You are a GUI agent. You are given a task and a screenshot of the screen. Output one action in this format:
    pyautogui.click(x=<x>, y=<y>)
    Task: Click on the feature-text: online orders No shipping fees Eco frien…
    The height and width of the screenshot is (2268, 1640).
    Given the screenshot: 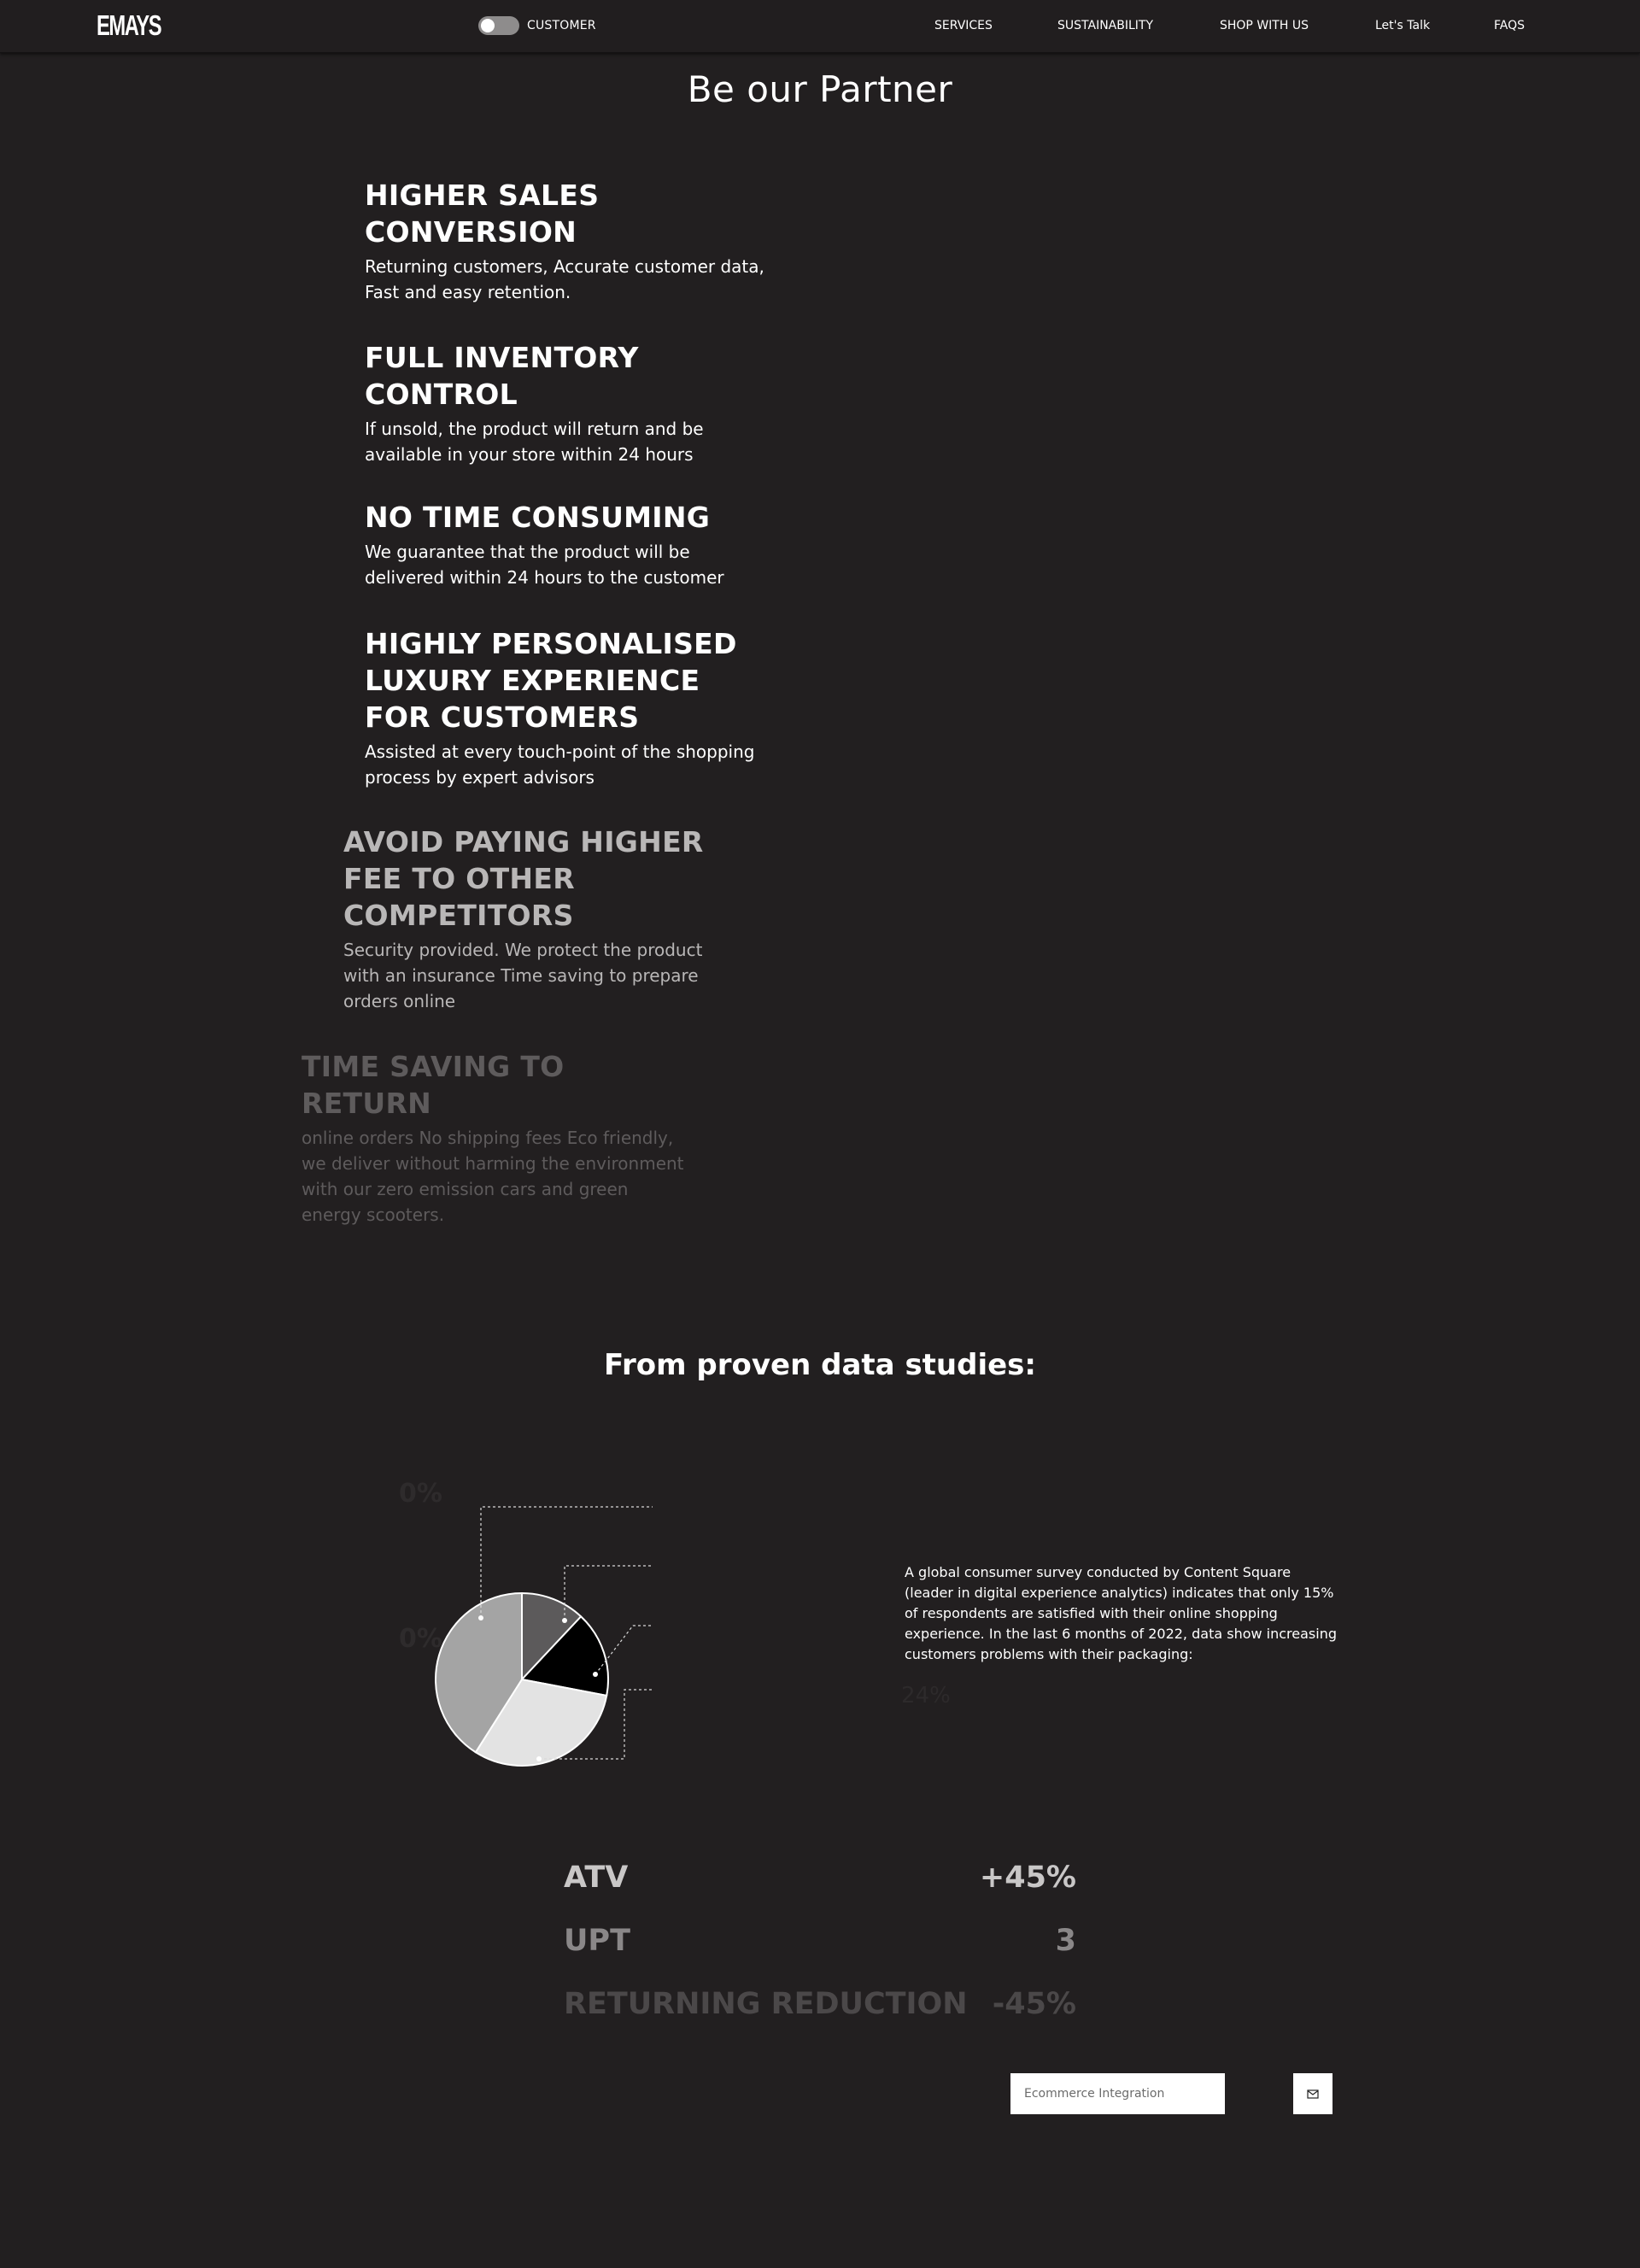 What is the action you would take?
    pyautogui.click(x=493, y=1176)
    